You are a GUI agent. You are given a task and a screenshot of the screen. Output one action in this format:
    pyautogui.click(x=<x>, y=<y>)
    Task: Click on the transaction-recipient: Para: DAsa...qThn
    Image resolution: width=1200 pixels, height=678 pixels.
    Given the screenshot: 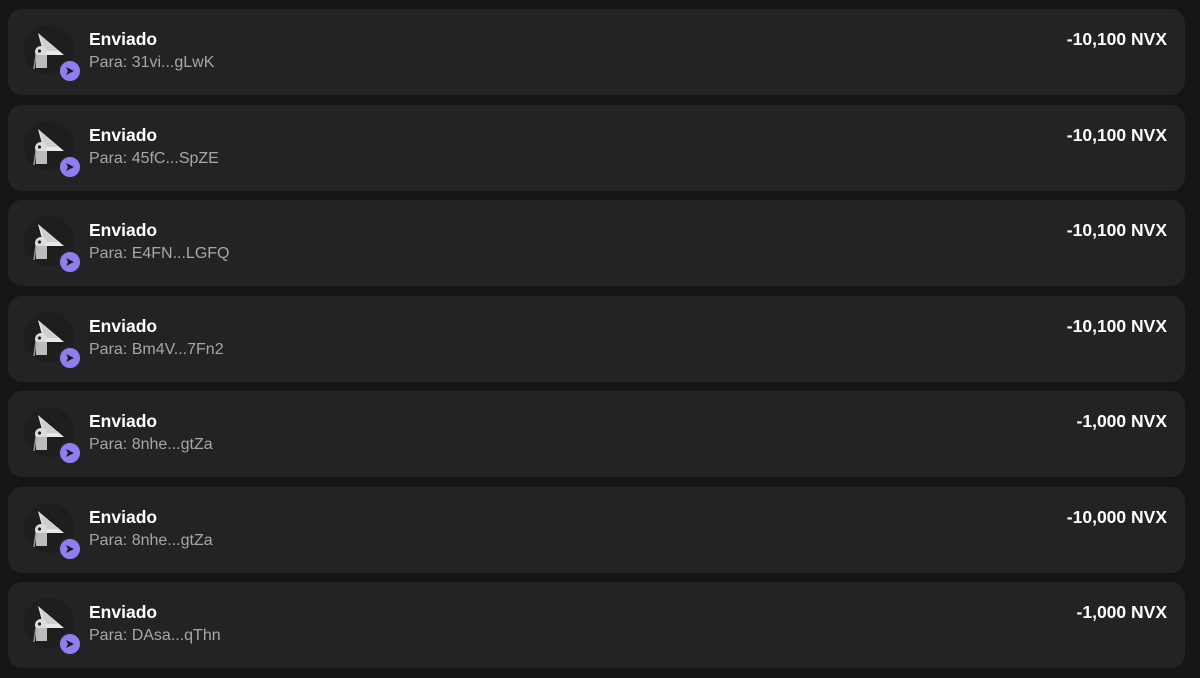 What is the action you would take?
    pyautogui.click(x=155, y=635)
    